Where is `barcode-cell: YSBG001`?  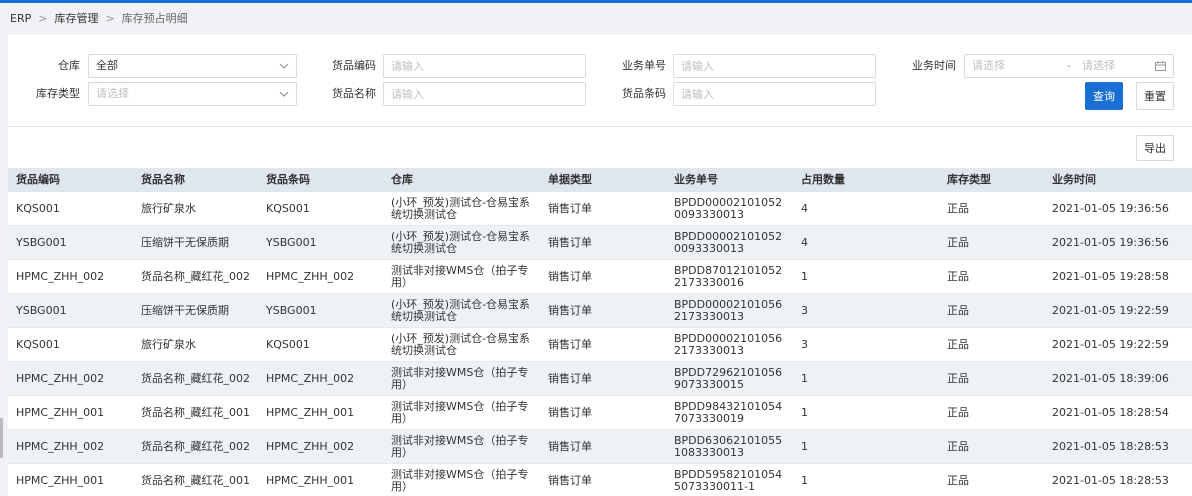 barcode-cell: YSBG001 is located at coordinates (320, 242).